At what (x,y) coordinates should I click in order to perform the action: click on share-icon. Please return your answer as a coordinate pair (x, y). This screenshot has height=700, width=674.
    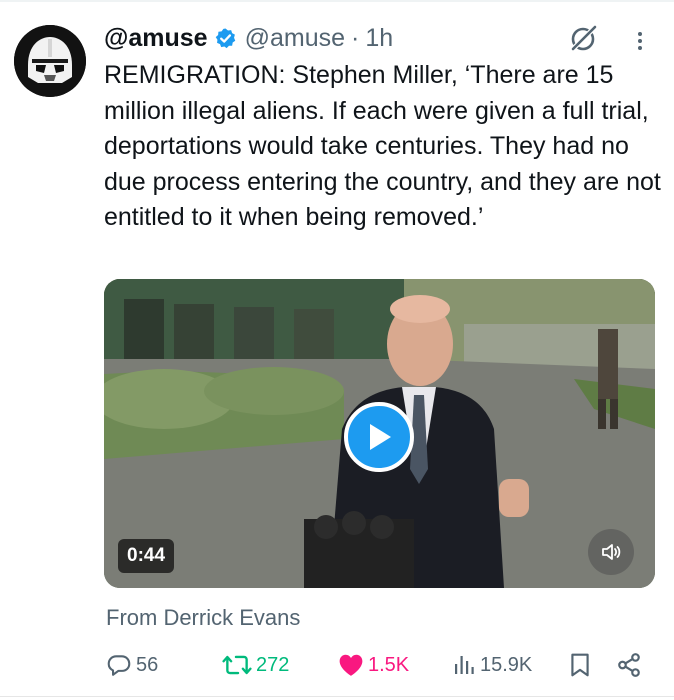
    Looking at the image, I should click on (629, 665).